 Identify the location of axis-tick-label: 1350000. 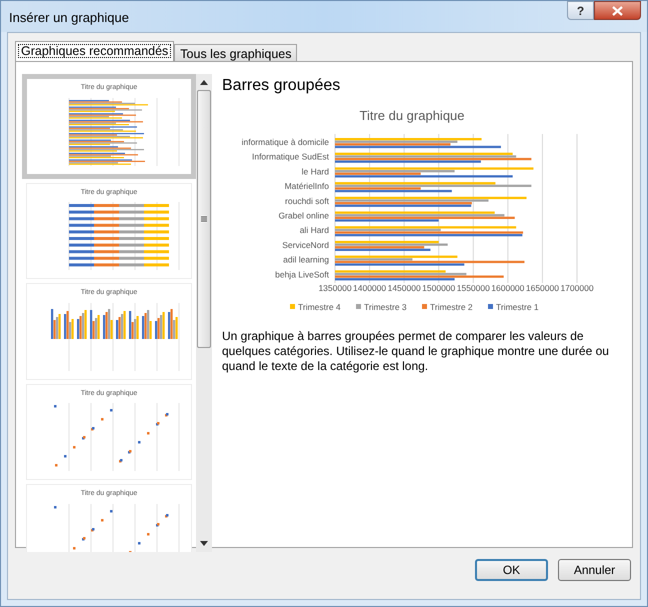
(335, 288).